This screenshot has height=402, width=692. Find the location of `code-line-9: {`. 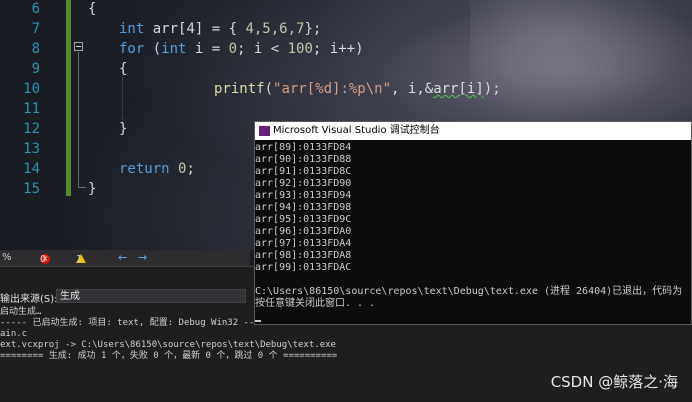

code-line-9: { is located at coordinates (123, 69).